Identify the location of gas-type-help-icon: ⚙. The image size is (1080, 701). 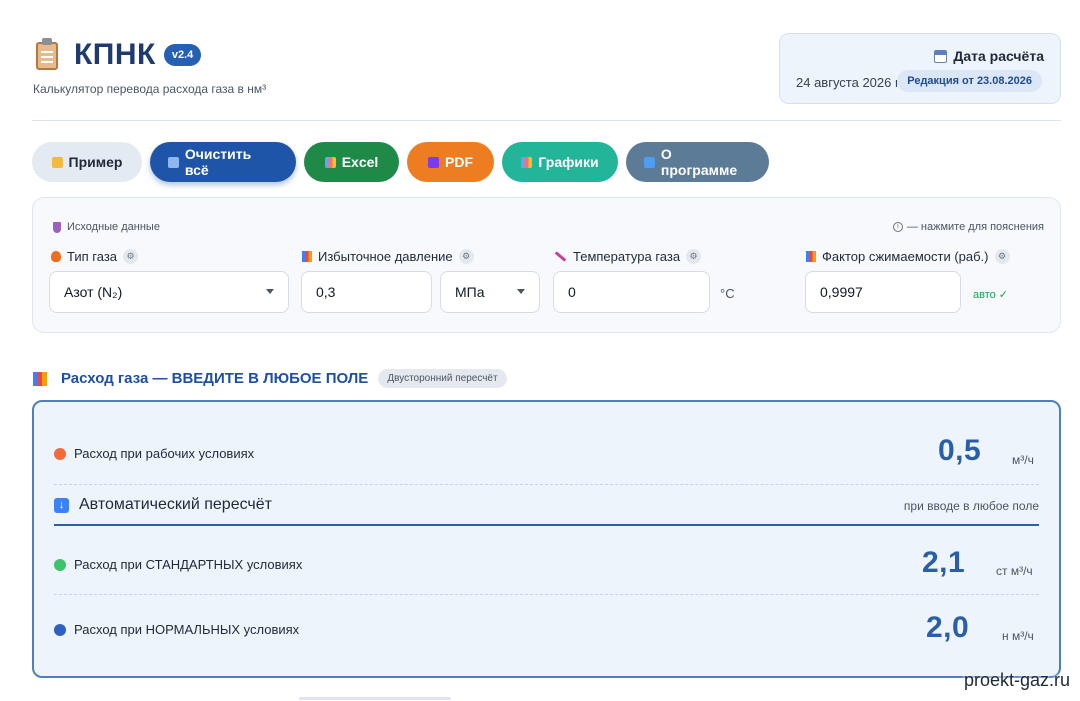
(131, 256).